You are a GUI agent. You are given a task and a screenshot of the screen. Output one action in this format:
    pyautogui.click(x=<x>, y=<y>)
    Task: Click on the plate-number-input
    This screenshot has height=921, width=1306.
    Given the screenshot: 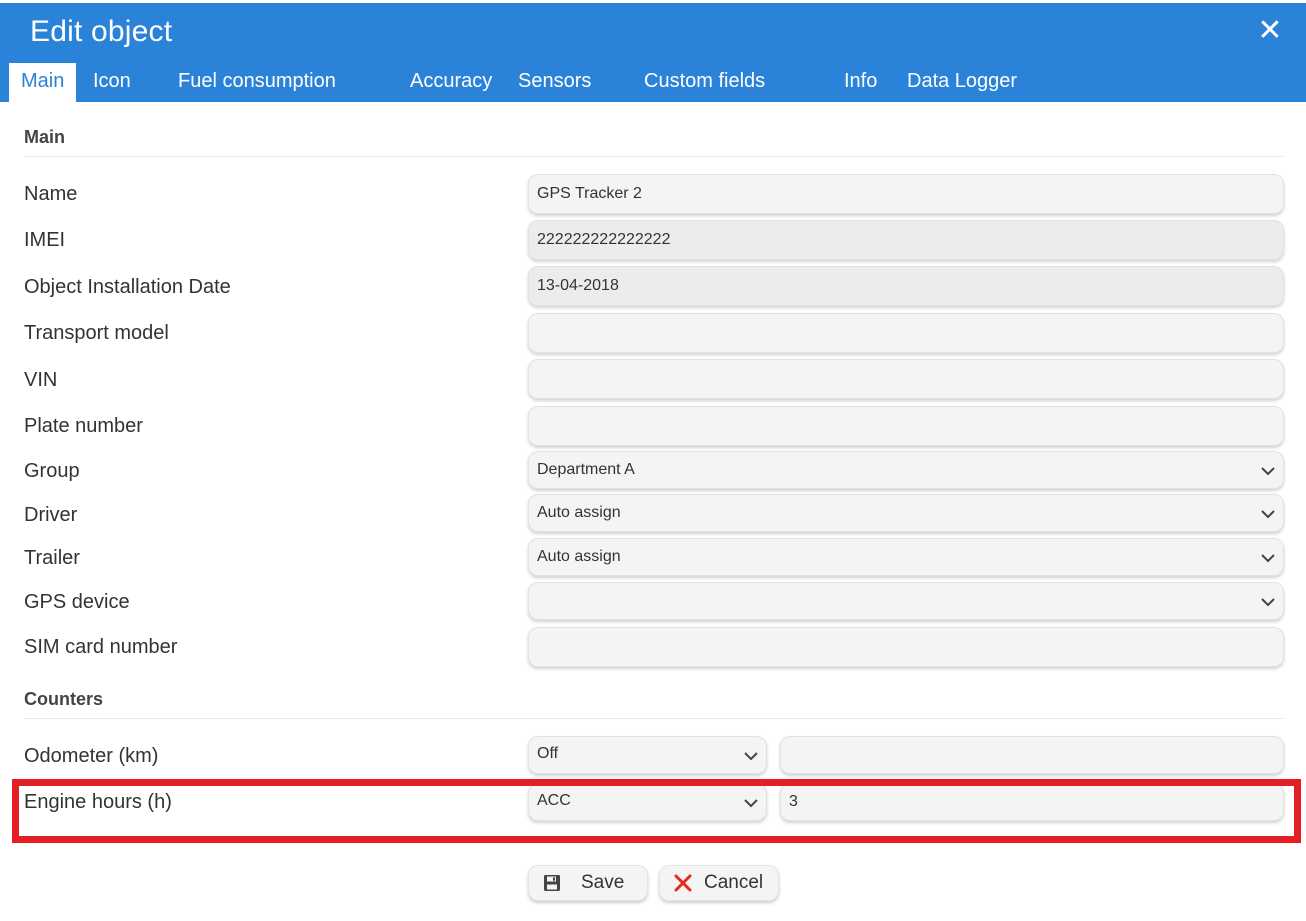 What is the action you would take?
    pyautogui.click(x=906, y=426)
    